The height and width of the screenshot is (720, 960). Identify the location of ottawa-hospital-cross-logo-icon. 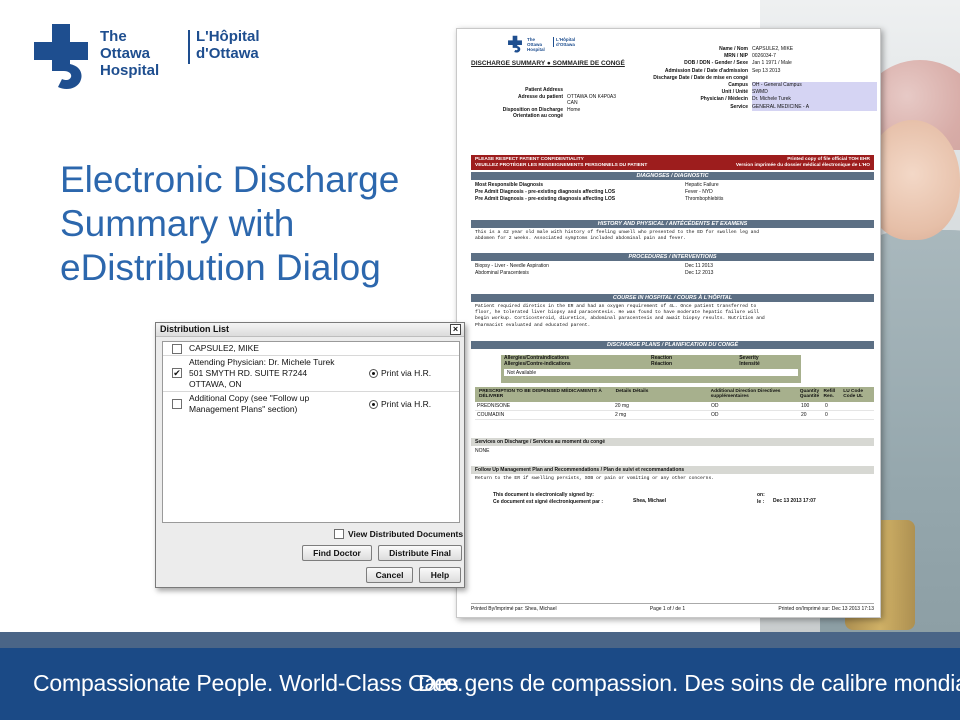
(61, 57).